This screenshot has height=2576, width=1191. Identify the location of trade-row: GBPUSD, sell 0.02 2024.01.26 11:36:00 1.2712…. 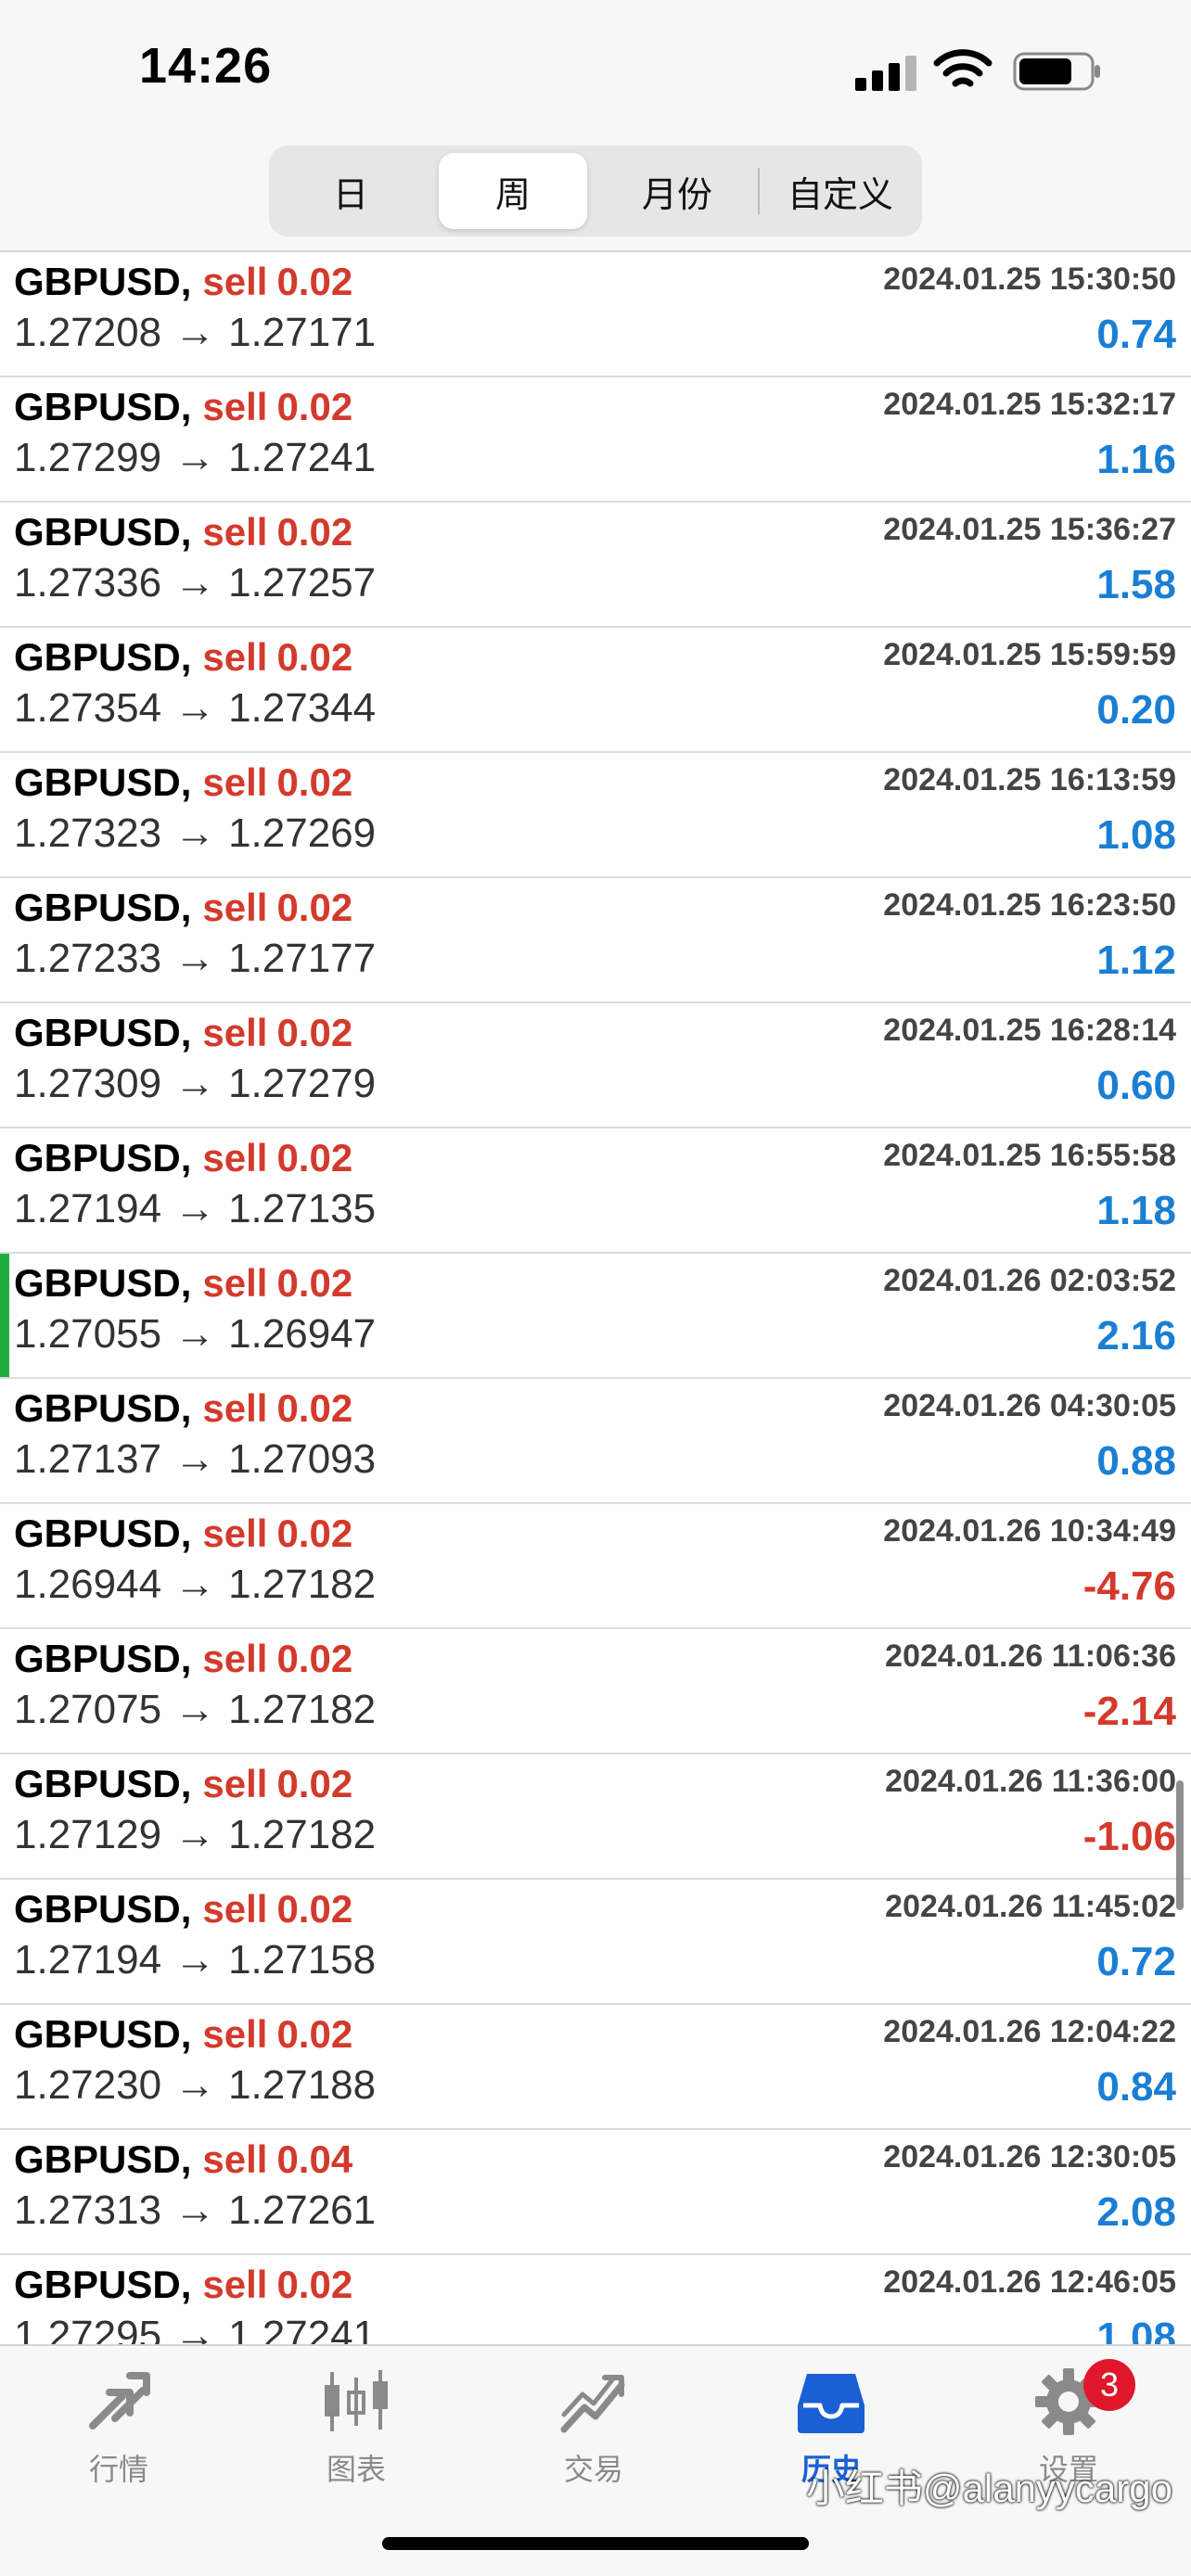
(595, 1817).